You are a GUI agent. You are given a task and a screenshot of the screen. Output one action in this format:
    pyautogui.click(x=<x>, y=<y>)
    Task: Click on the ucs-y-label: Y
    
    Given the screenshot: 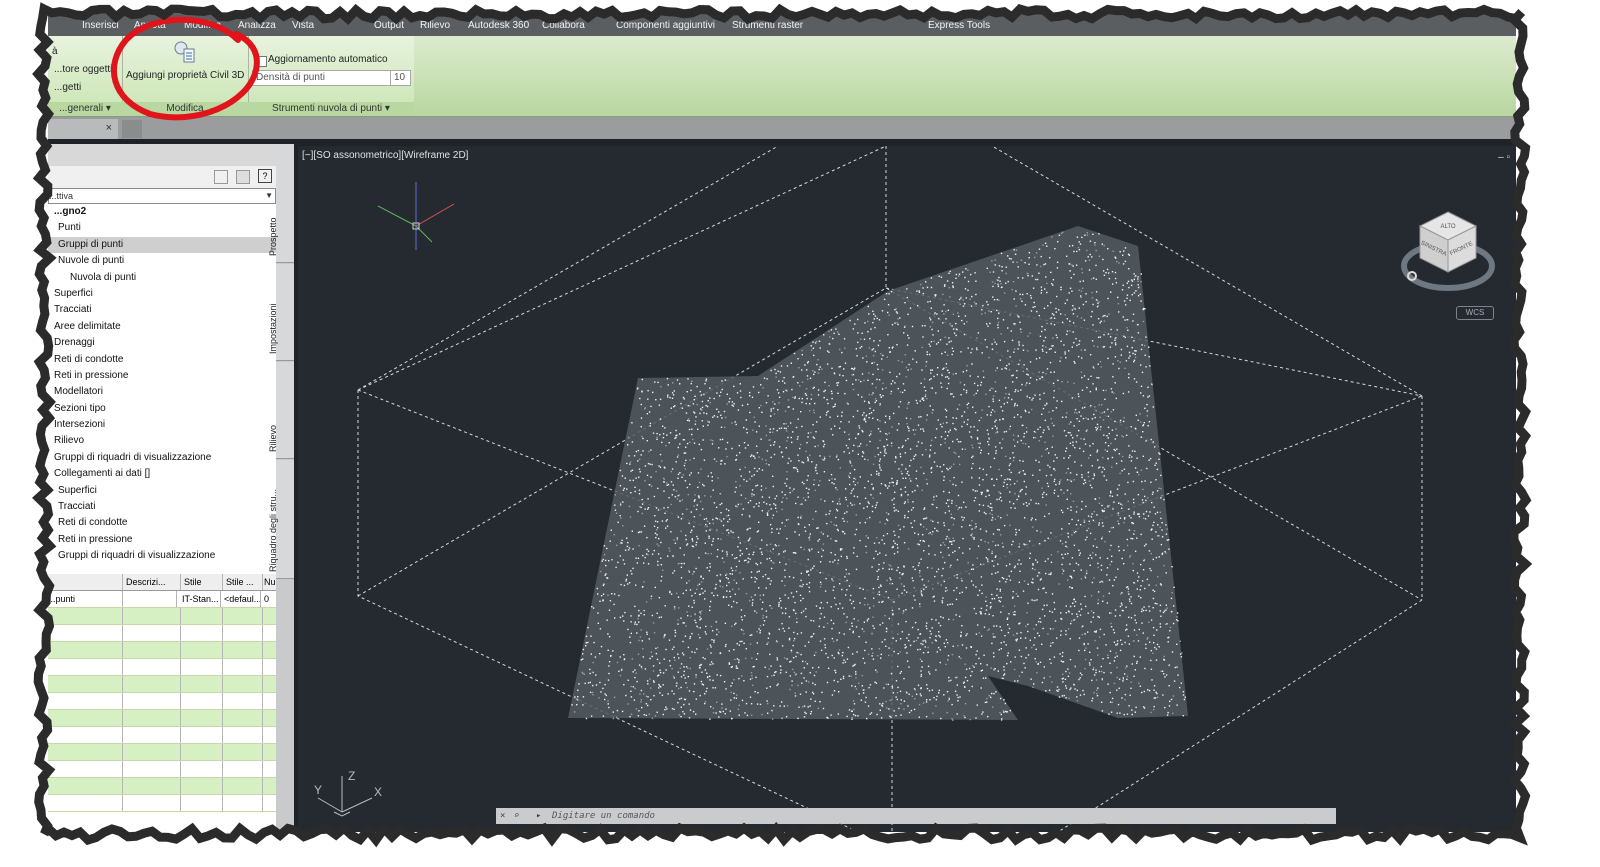 What is the action you would take?
    pyautogui.click(x=318, y=790)
    